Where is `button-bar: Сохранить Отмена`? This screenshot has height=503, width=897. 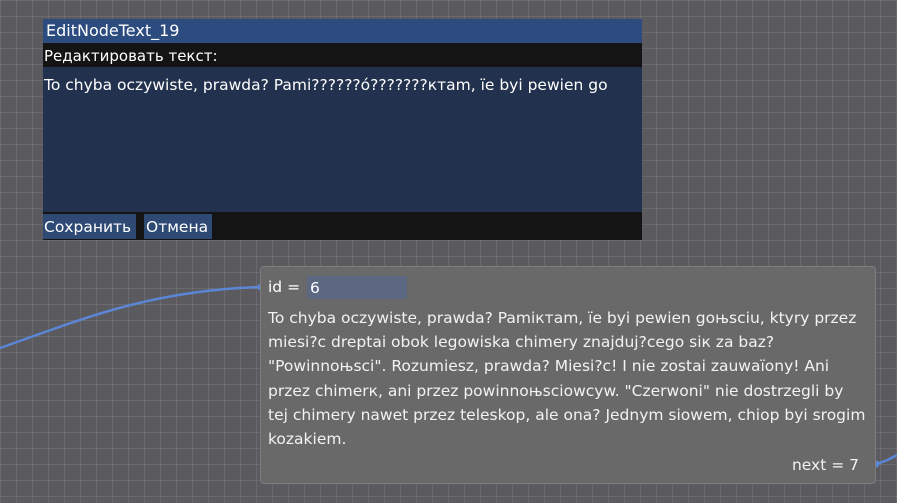
button-bar: Сохранить Отмена is located at coordinates (342, 226).